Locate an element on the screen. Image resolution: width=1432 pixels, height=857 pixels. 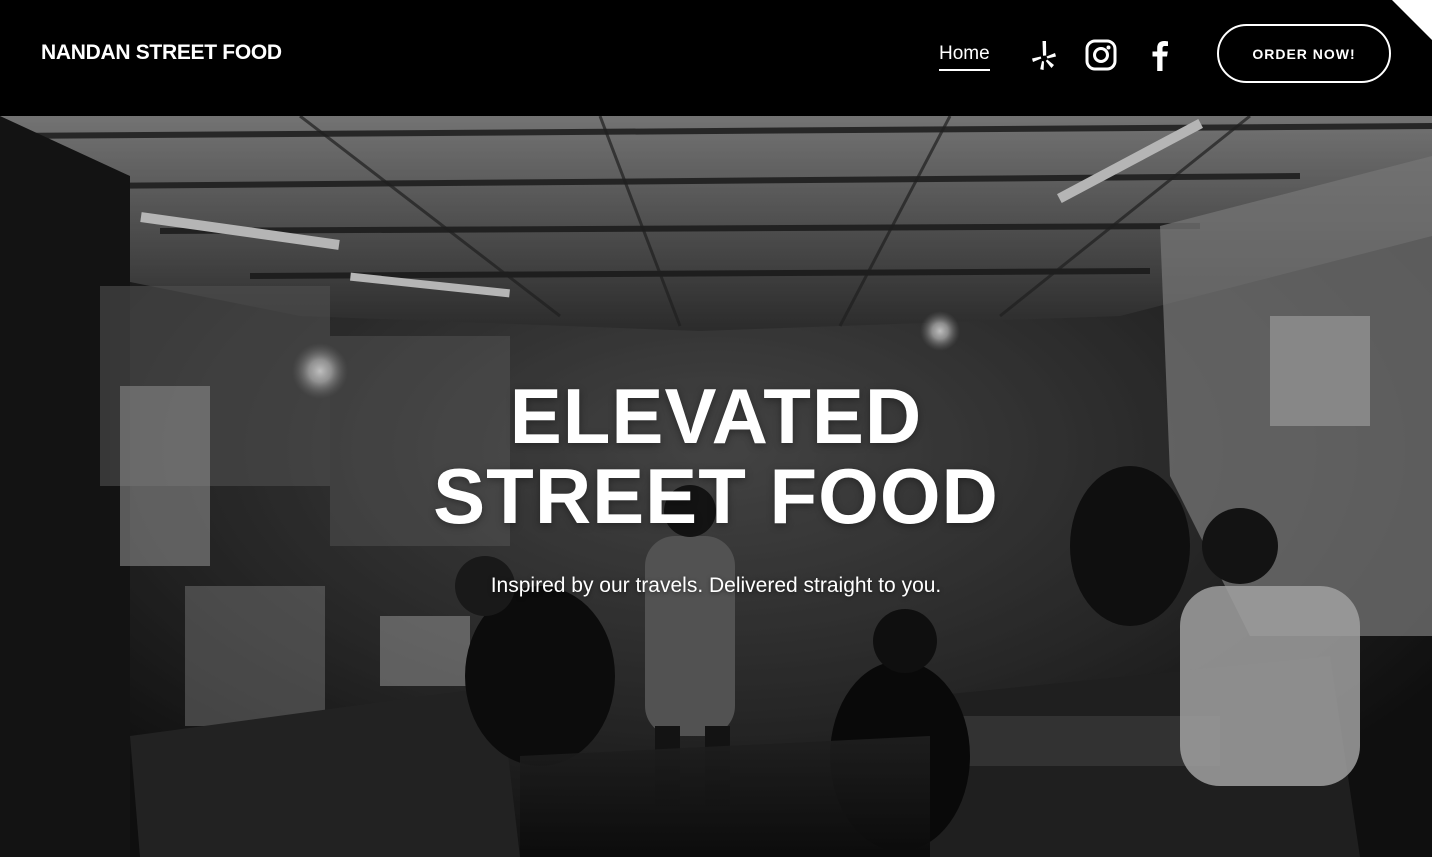
site-title-link: NANDAN STREET FOOD is located at coordinates (161, 53).